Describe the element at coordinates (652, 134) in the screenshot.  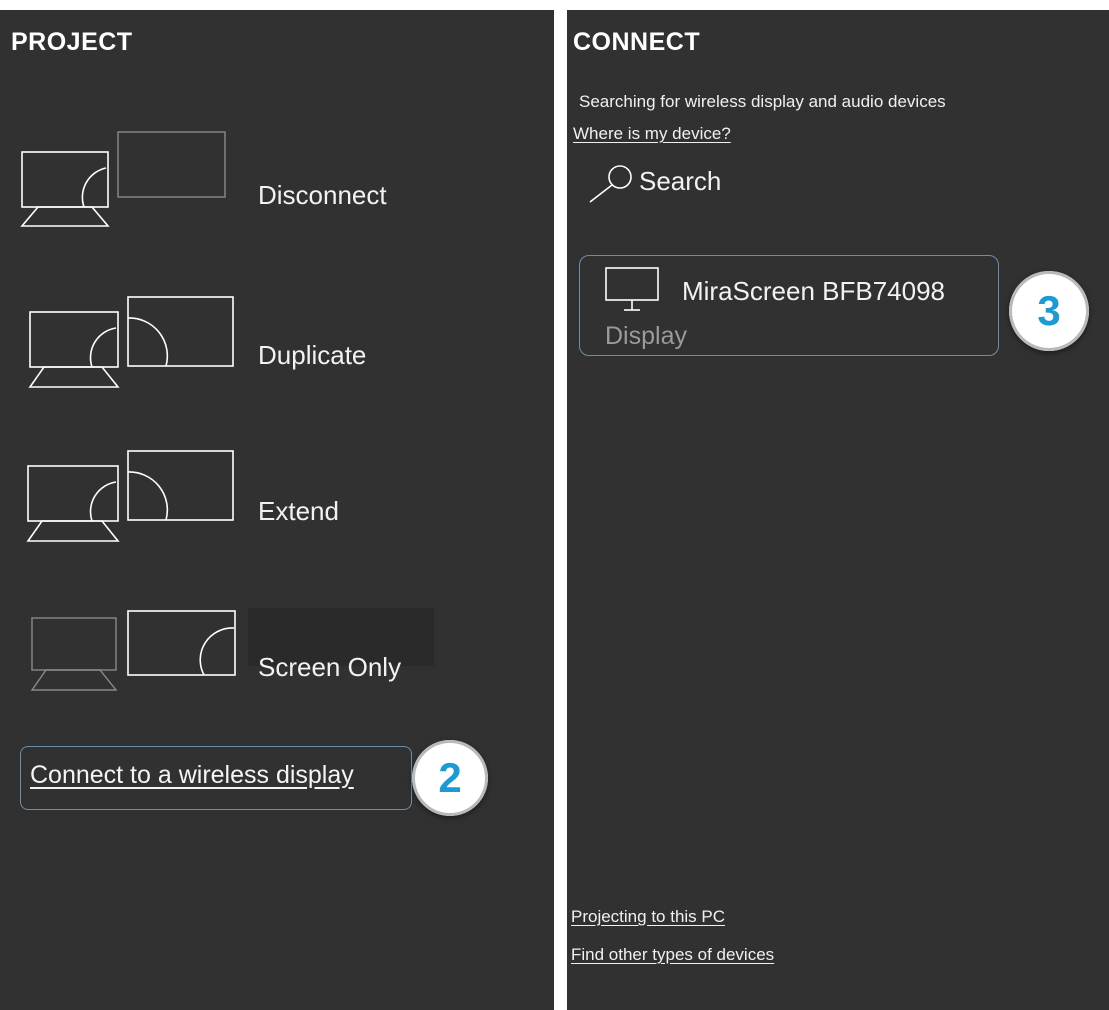
I see `where-is-my-device-link: Where is my device?` at that location.